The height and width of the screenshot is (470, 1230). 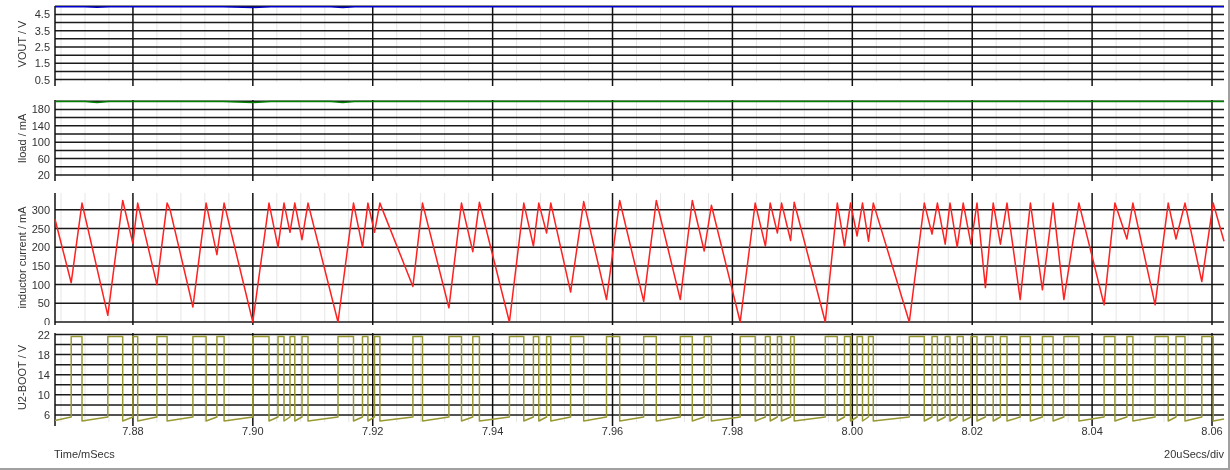 I want to click on y-tick-label: 150, so click(x=40, y=265).